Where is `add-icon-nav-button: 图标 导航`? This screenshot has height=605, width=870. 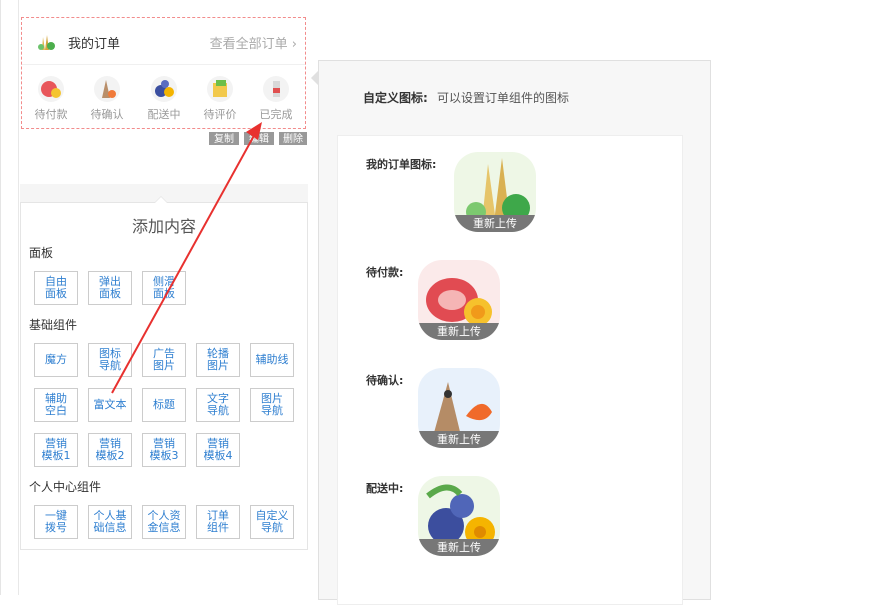
add-icon-nav-button: 图标 导航 is located at coordinates (110, 360).